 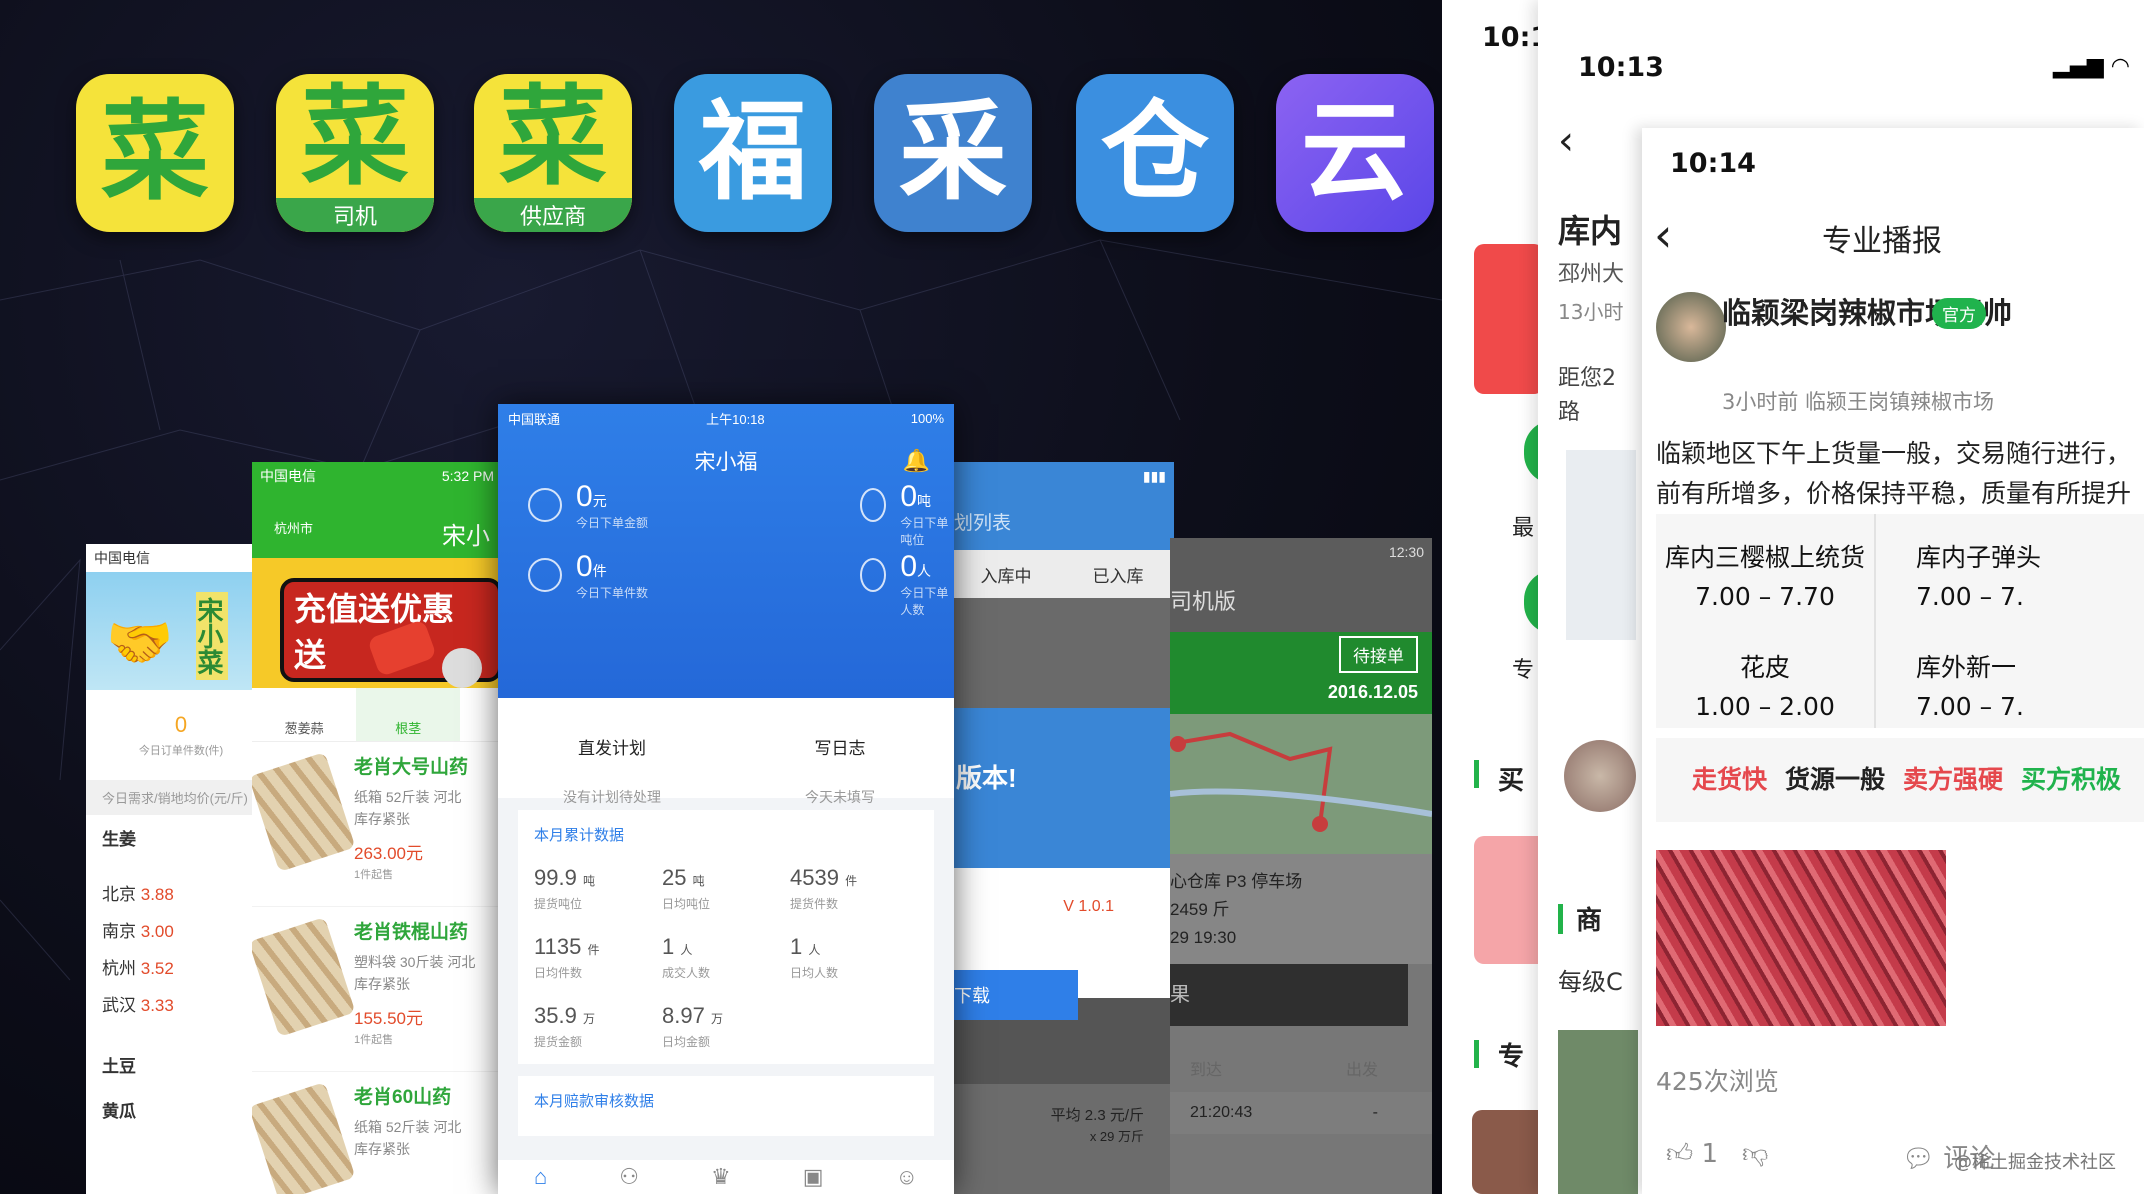 What do you see at coordinates (1289, 995) in the screenshot?
I see `action-button: 果` at bounding box center [1289, 995].